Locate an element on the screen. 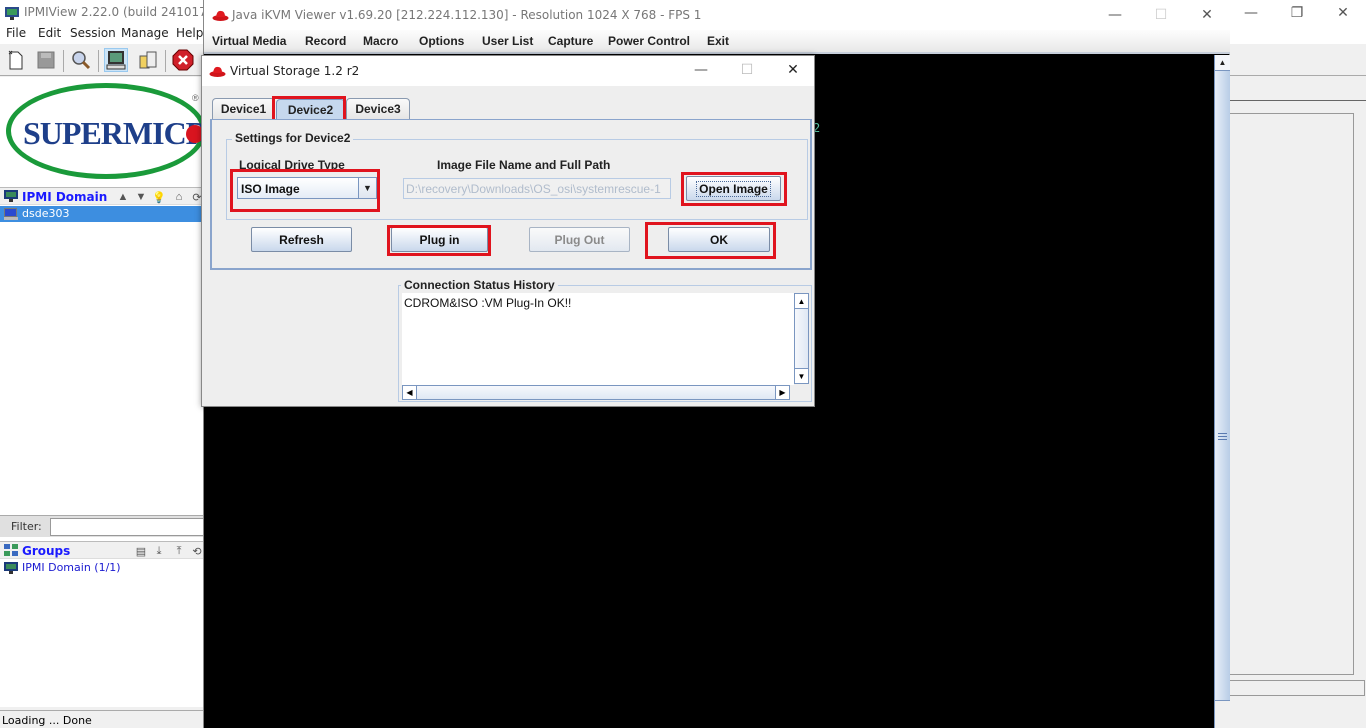 The height and width of the screenshot is (728, 1366). status-history-line: CDROM&ISO :VM Plug-In OK!! is located at coordinates (488, 303).